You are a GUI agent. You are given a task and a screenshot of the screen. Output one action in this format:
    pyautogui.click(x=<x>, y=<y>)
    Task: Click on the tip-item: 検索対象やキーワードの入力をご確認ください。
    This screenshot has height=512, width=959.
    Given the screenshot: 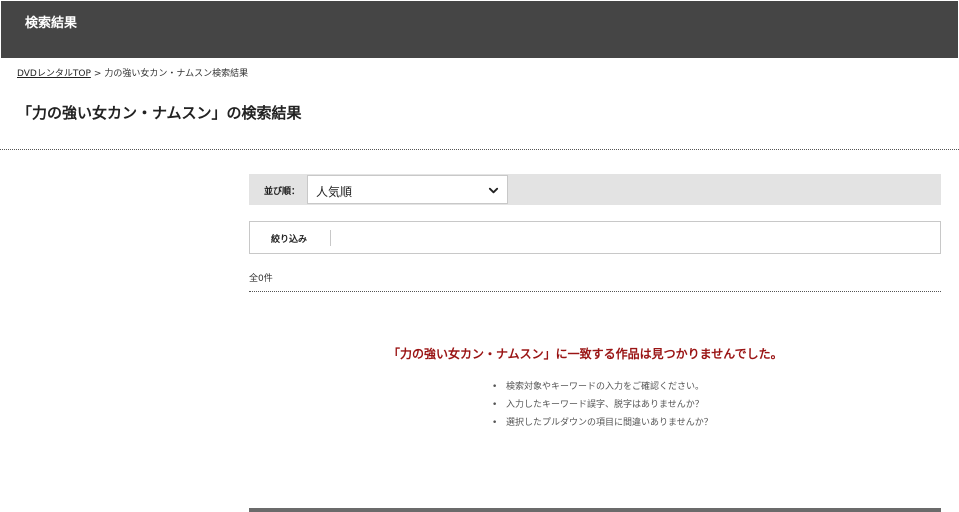 What is the action you would take?
    pyautogui.click(x=602, y=389)
    